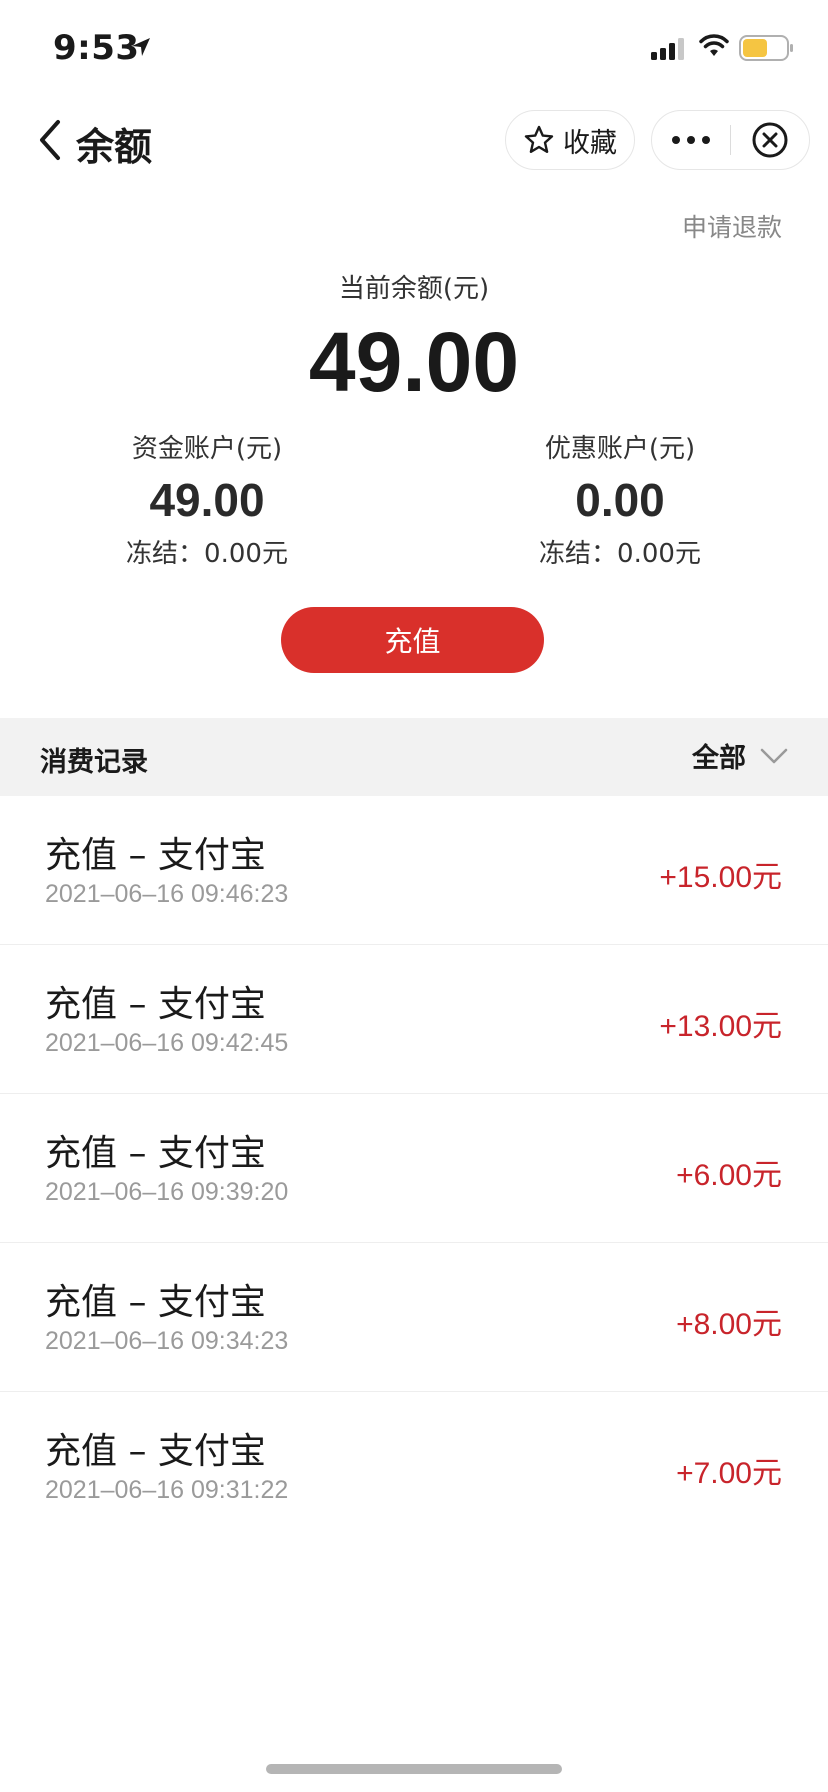 This screenshot has height=1792, width=828. What do you see at coordinates (414, 757) in the screenshot?
I see `records-header: 消费记录 全部` at bounding box center [414, 757].